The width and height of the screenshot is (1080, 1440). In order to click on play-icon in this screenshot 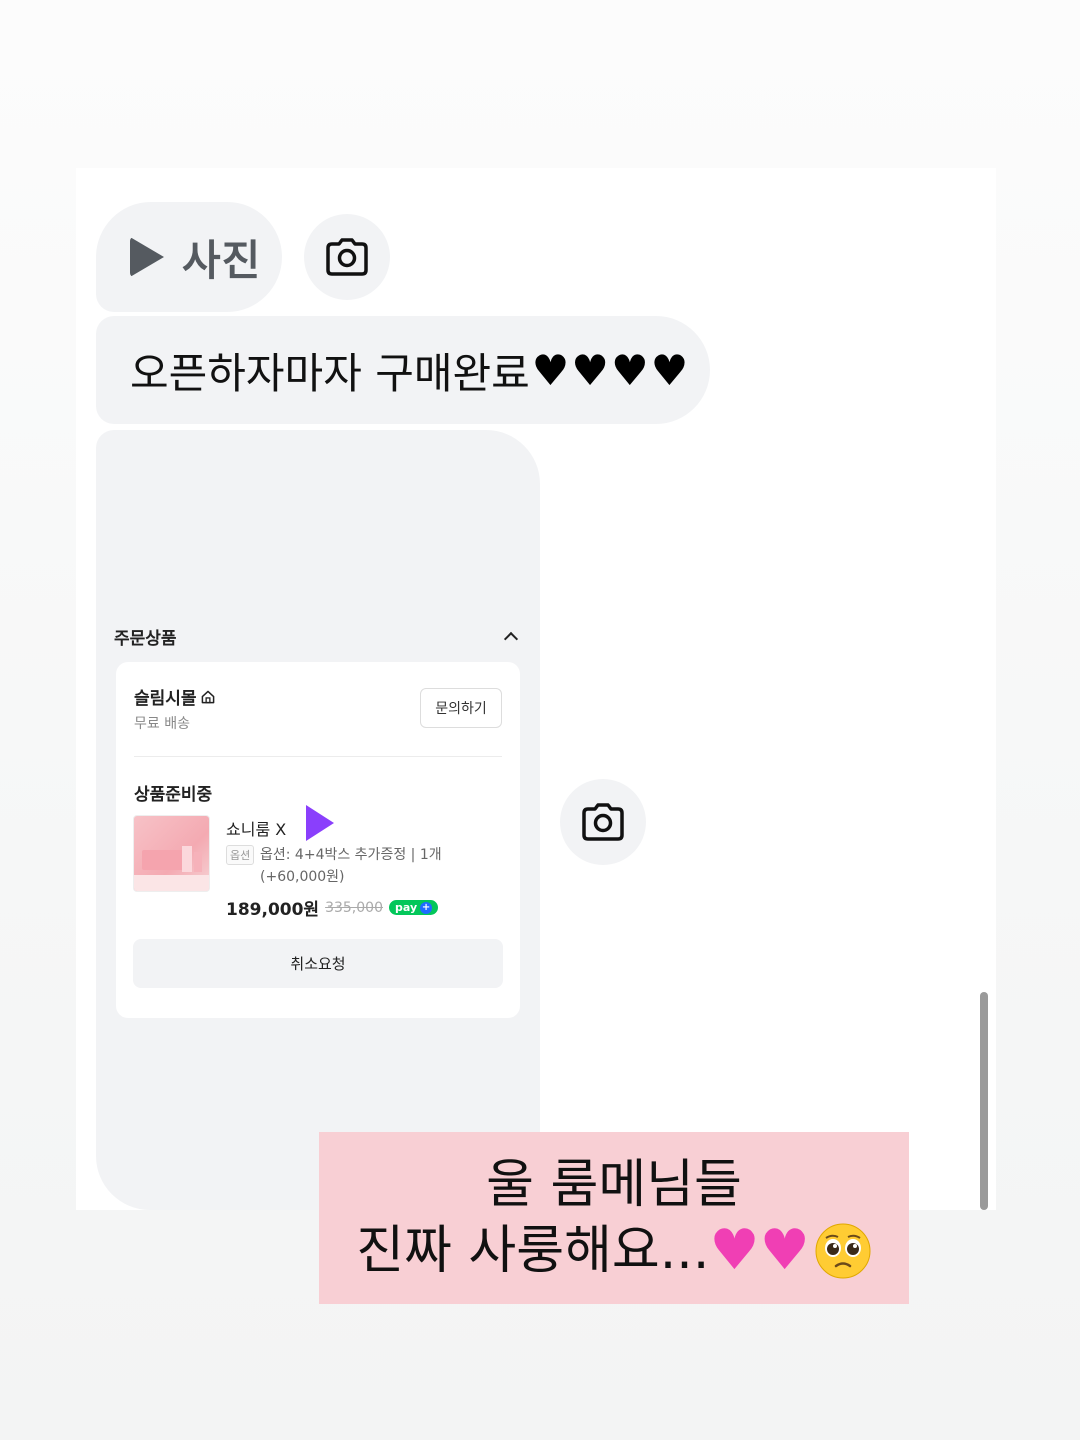, I will do `click(147, 257)`.